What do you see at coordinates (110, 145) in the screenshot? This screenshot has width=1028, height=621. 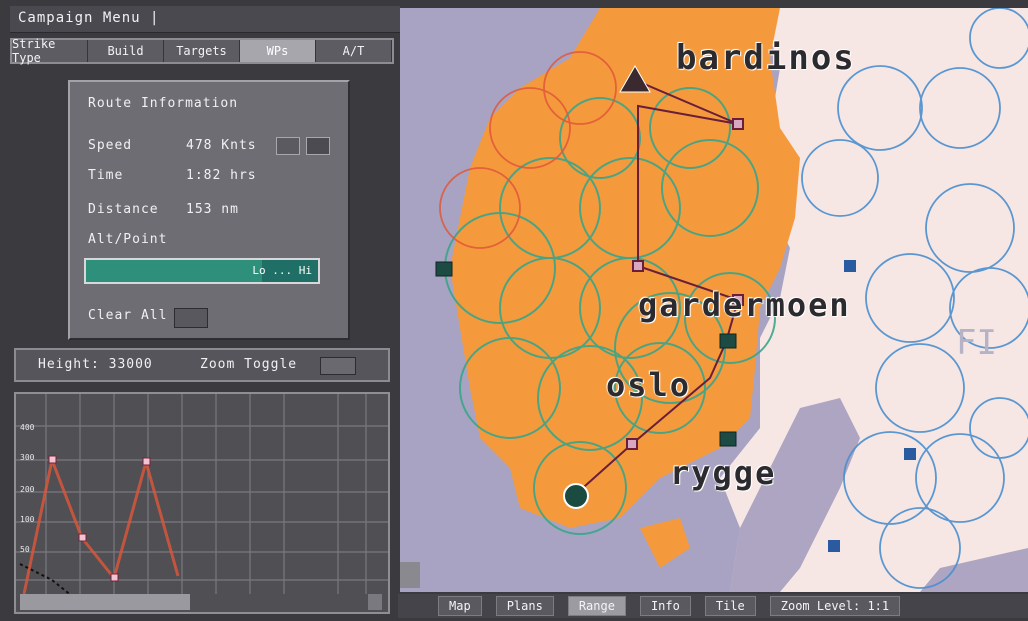 I see `speed-label: Speed` at bounding box center [110, 145].